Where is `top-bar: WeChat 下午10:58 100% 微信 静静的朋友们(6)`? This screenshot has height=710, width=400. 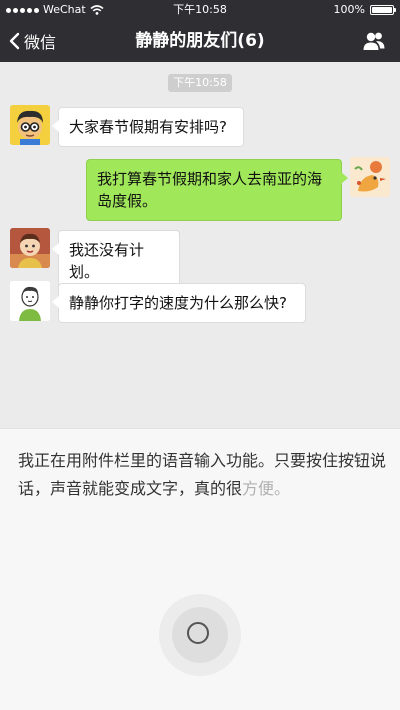
top-bar: WeChat 下午10:58 100% 微信 静静的朋友们(6) is located at coordinates (200, 31).